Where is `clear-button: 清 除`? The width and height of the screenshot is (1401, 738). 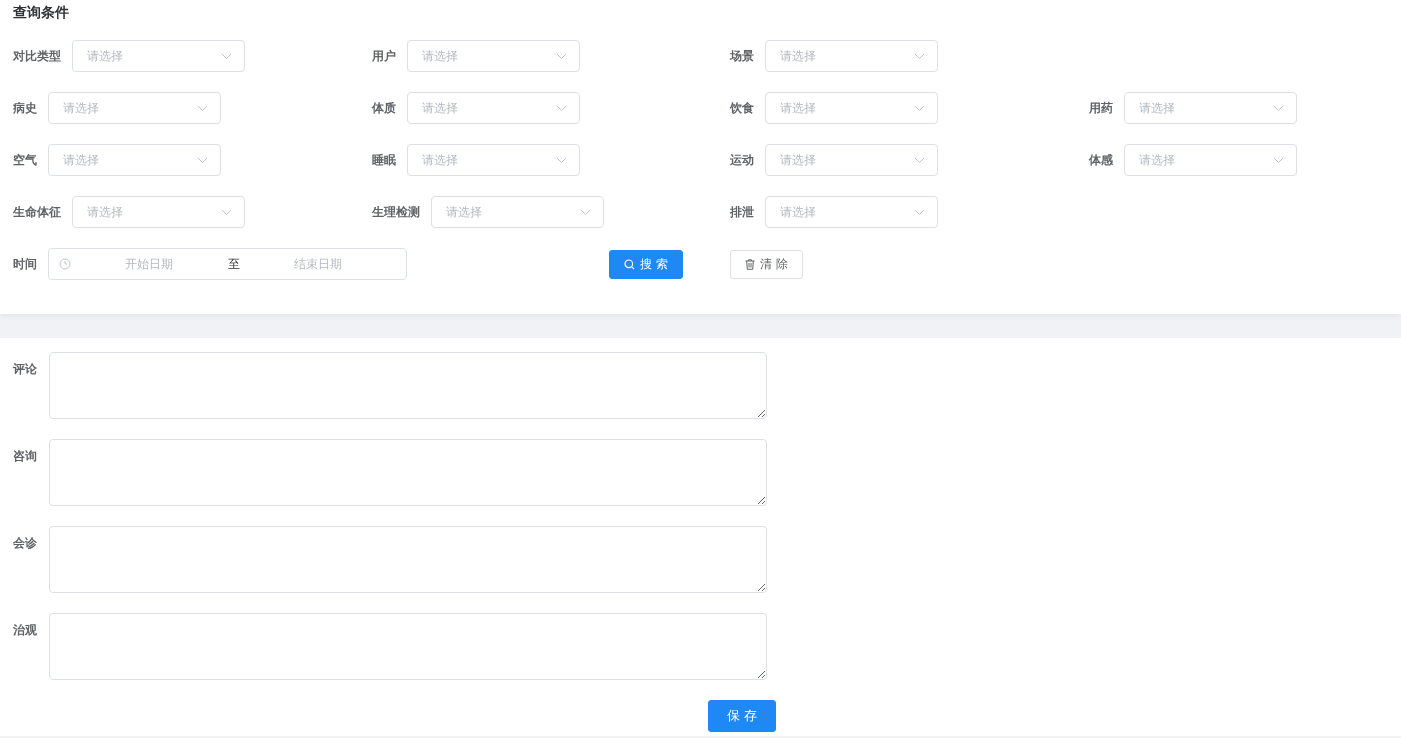 clear-button: 清 除 is located at coordinates (766, 264).